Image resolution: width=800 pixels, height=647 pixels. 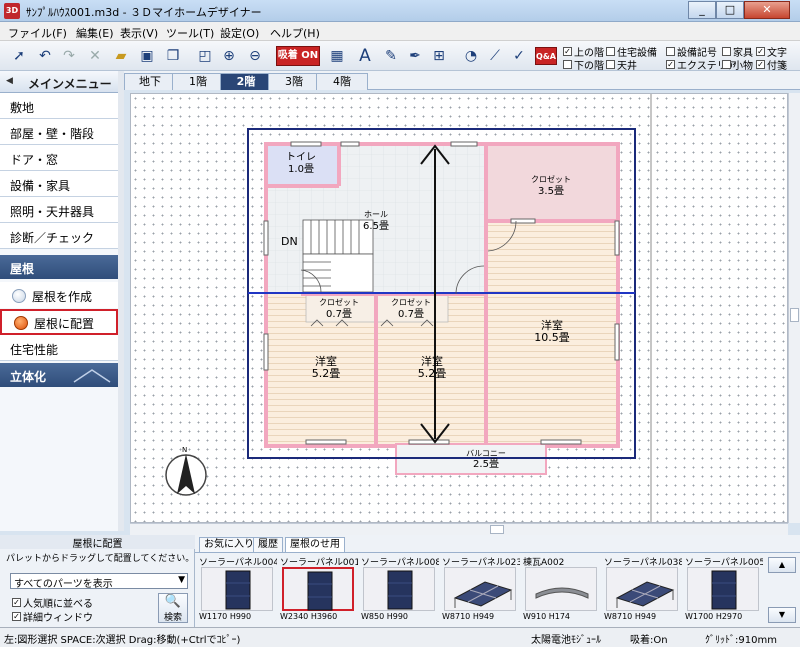 What do you see at coordinates (315, 544) in the screenshot?
I see `tab-roof-parts: 屋根のせ用` at bounding box center [315, 544].